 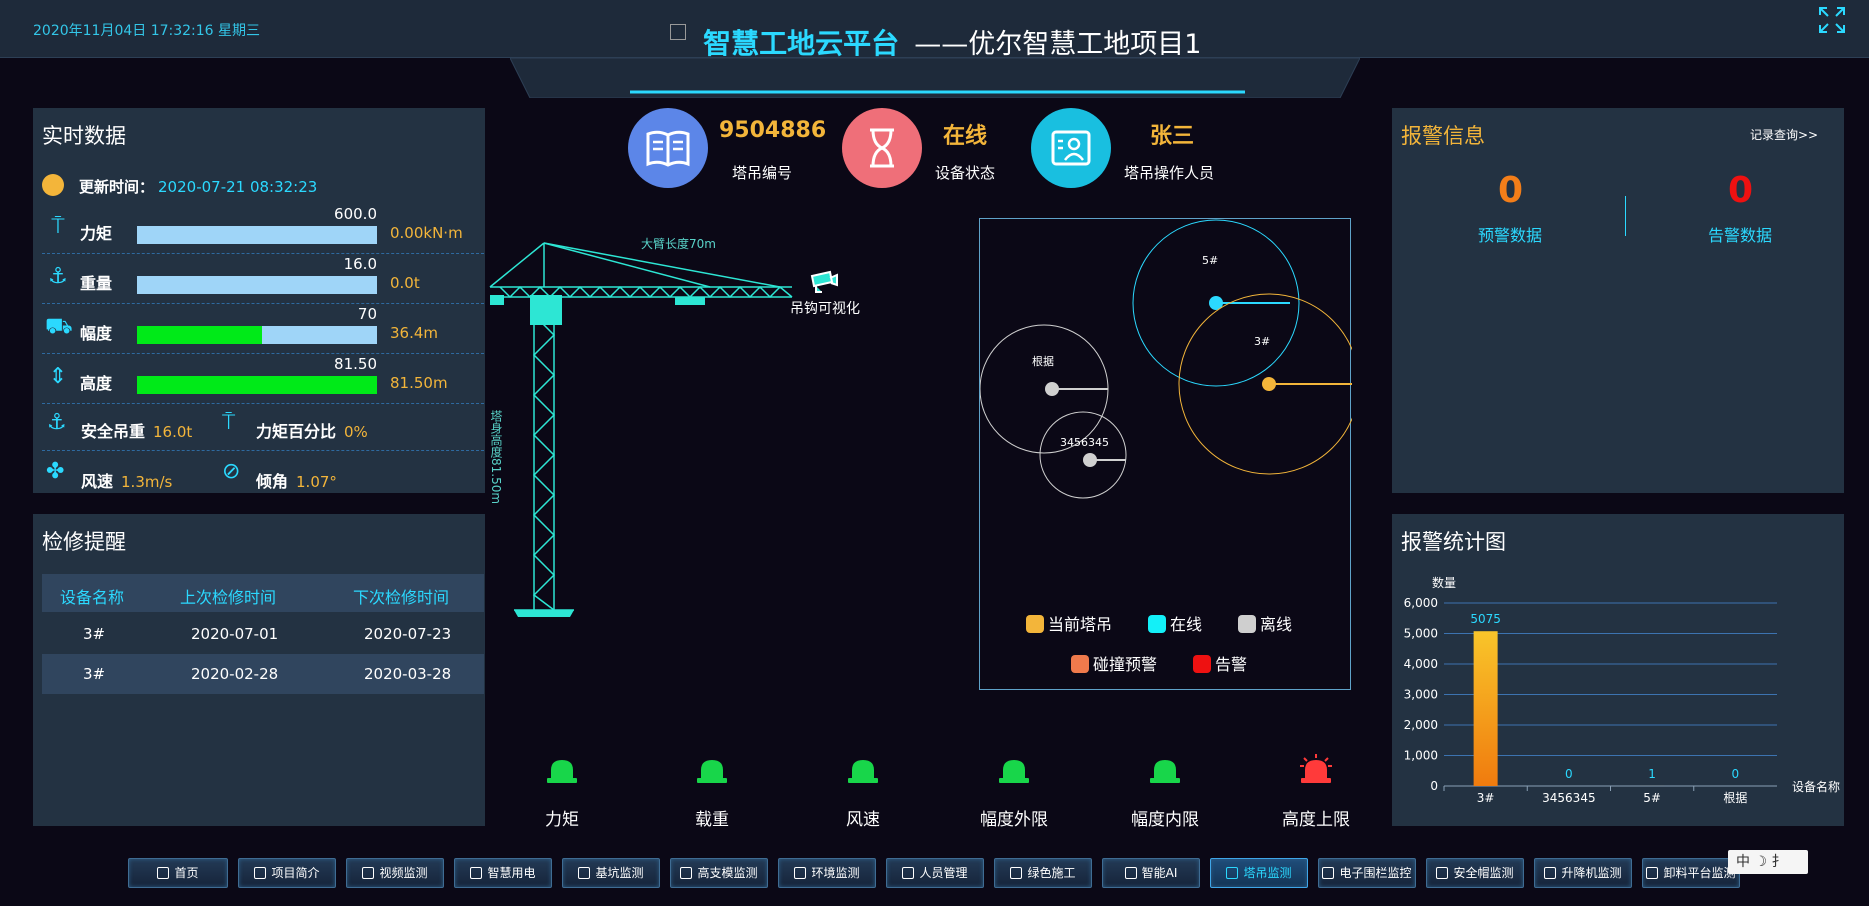 I want to click on hourglass-icon, so click(x=882, y=148).